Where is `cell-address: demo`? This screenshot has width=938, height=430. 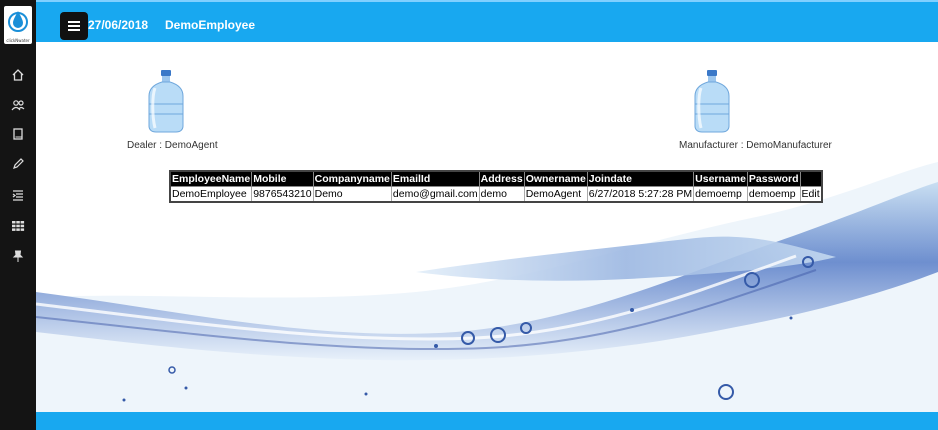 cell-address: demo is located at coordinates (501, 194).